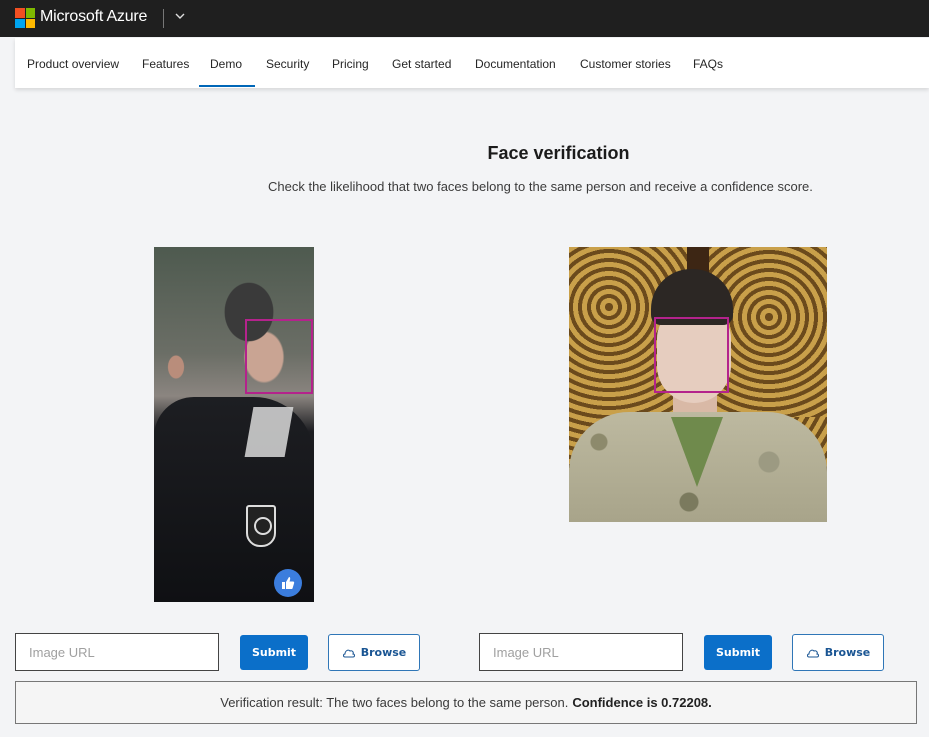 The width and height of the screenshot is (929, 737). I want to click on nav-item-faqs: FAQs, so click(708, 64).